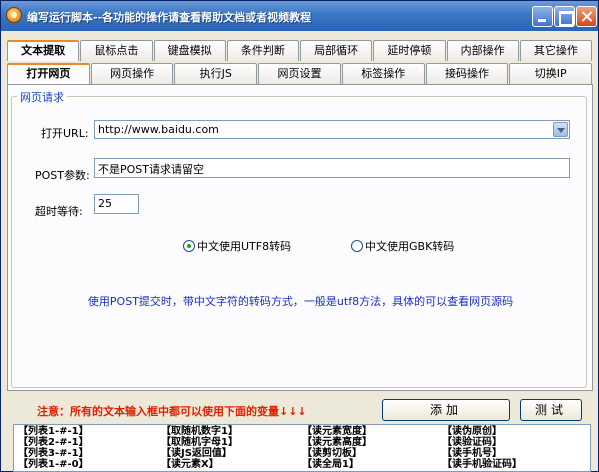 The image size is (599, 472). Describe the element at coordinates (65, 133) in the screenshot. I see `url-label: 打开URL:` at that location.